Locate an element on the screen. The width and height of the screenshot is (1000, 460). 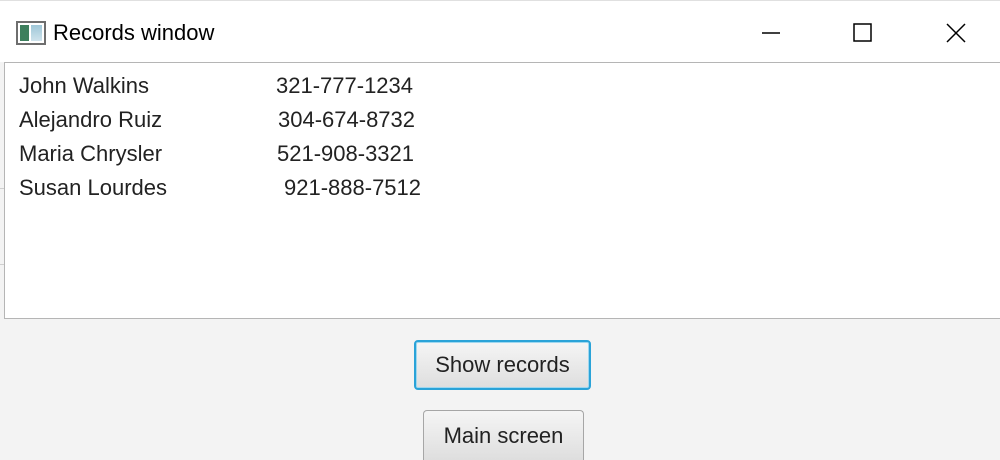
close-button is located at coordinates (955, 32).